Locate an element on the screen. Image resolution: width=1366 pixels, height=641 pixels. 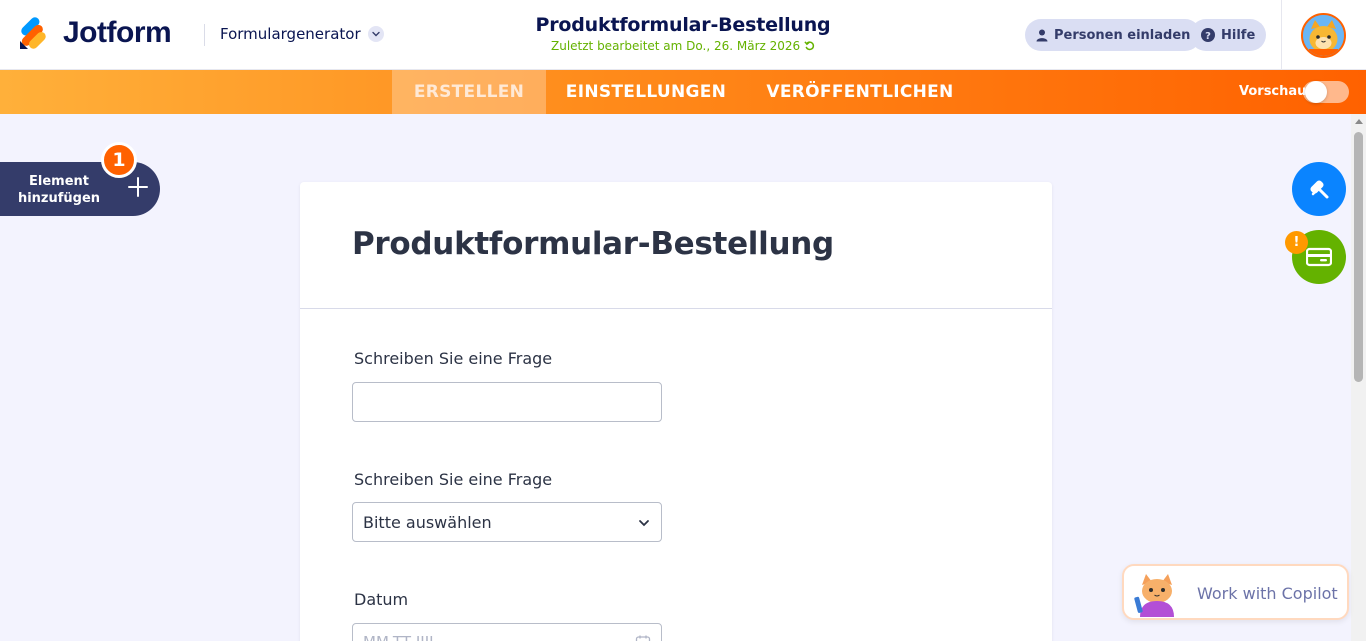
dropdown-select: Bitte auswählen is located at coordinates (507, 522).